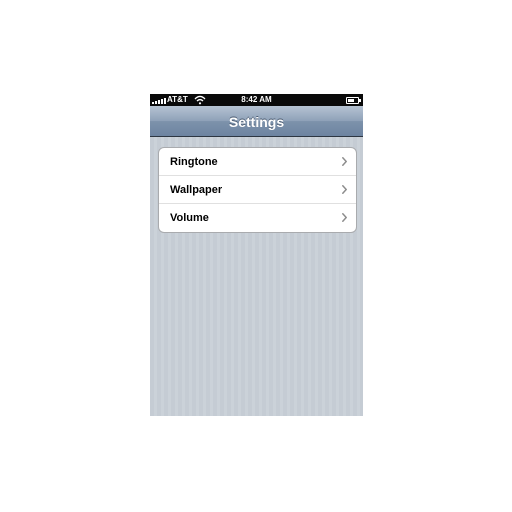  I want to click on settings-row-wallpaper: Wallpaper, so click(257, 190).